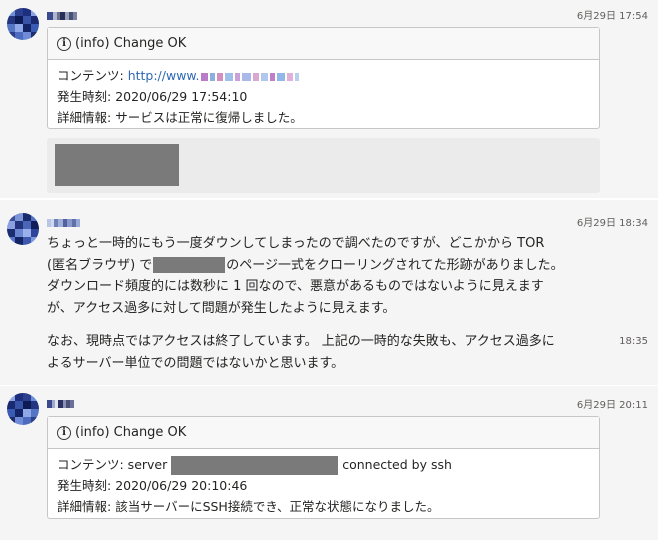  I want to click on occurred-row: 発生時刻: 2020/06/29 17:54:10, so click(152, 96).